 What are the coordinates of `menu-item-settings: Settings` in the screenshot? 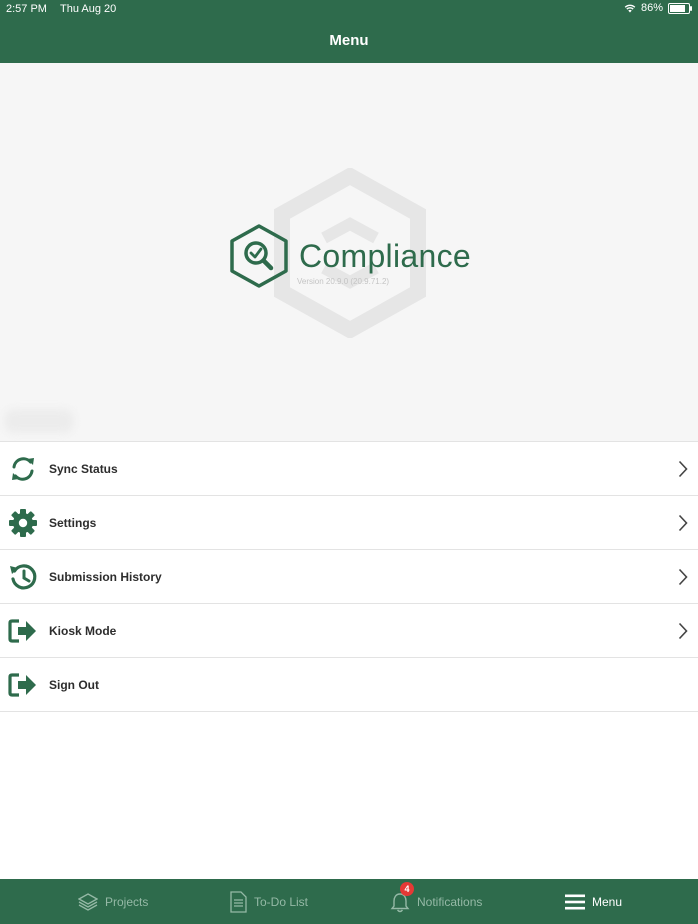 It's located at (349, 522).